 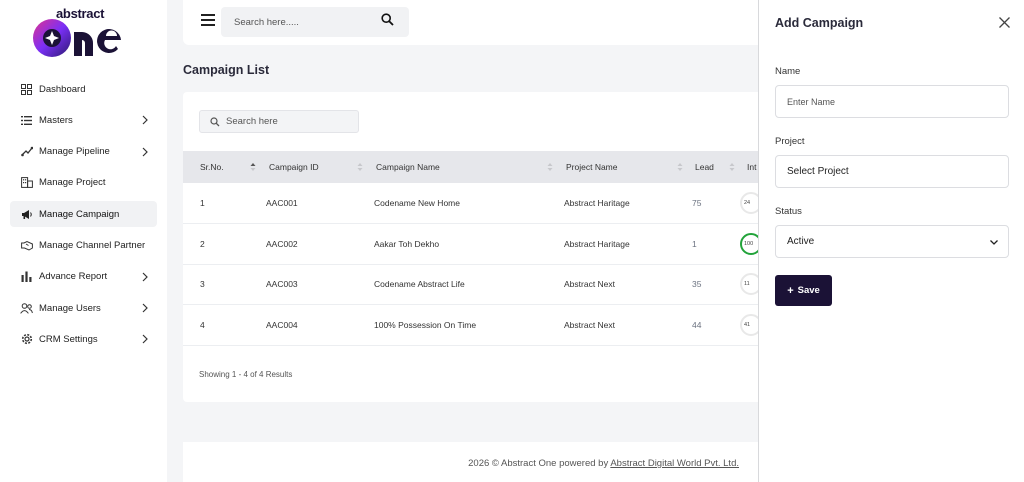 I want to click on list-icon, so click(x=26, y=120).